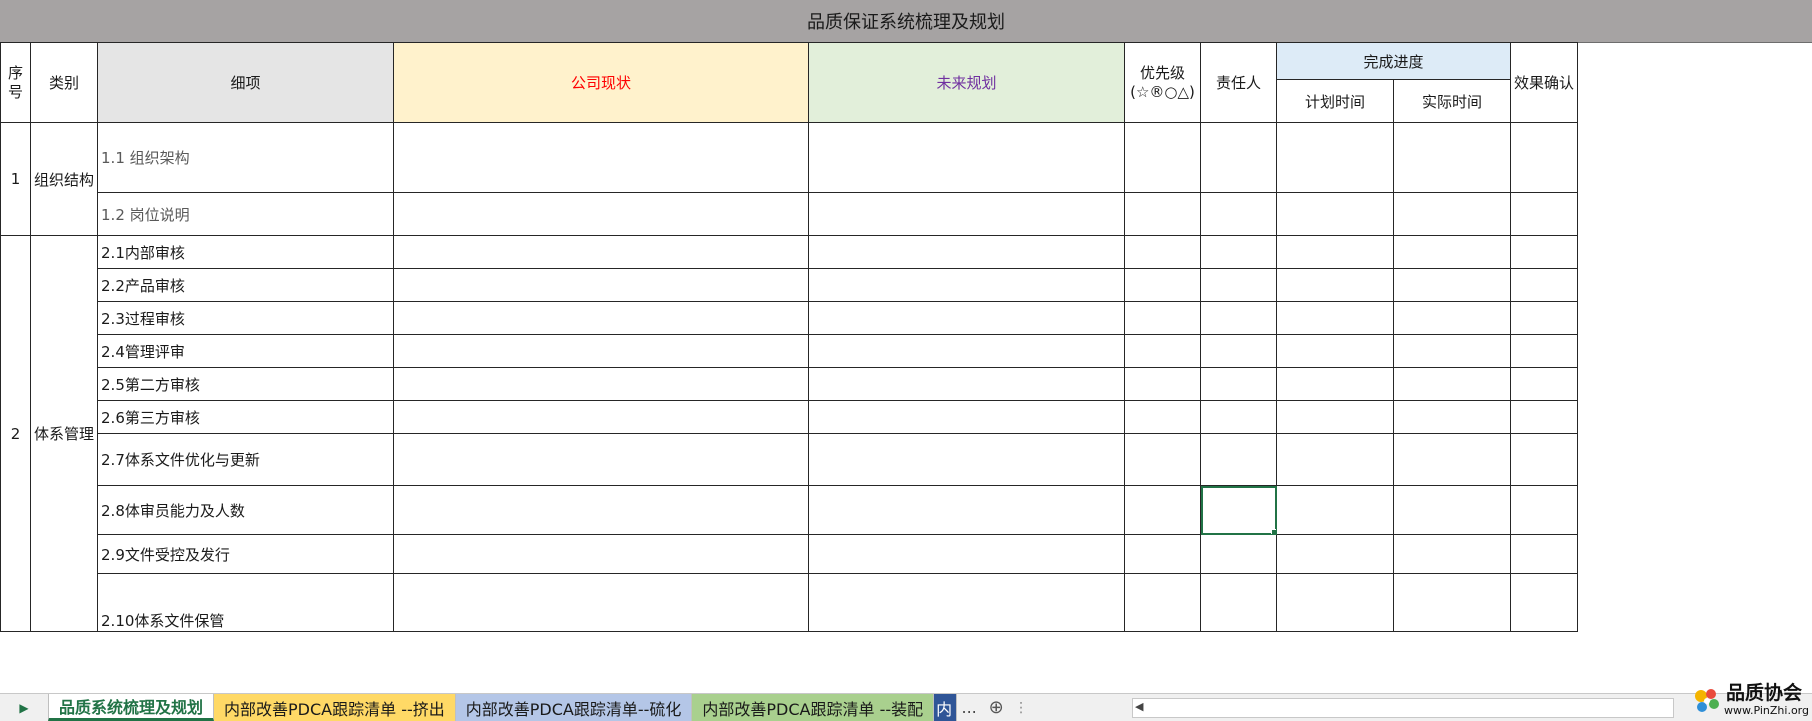 Image resolution: width=1812 pixels, height=721 pixels. Describe the element at coordinates (131, 707) in the screenshot. I see `sheet-tab-active: 品质系统梳理及规划` at that location.